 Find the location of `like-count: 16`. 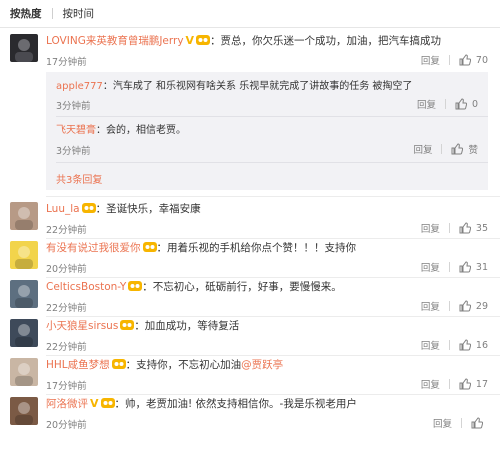

like-count: 16 is located at coordinates (481, 345).